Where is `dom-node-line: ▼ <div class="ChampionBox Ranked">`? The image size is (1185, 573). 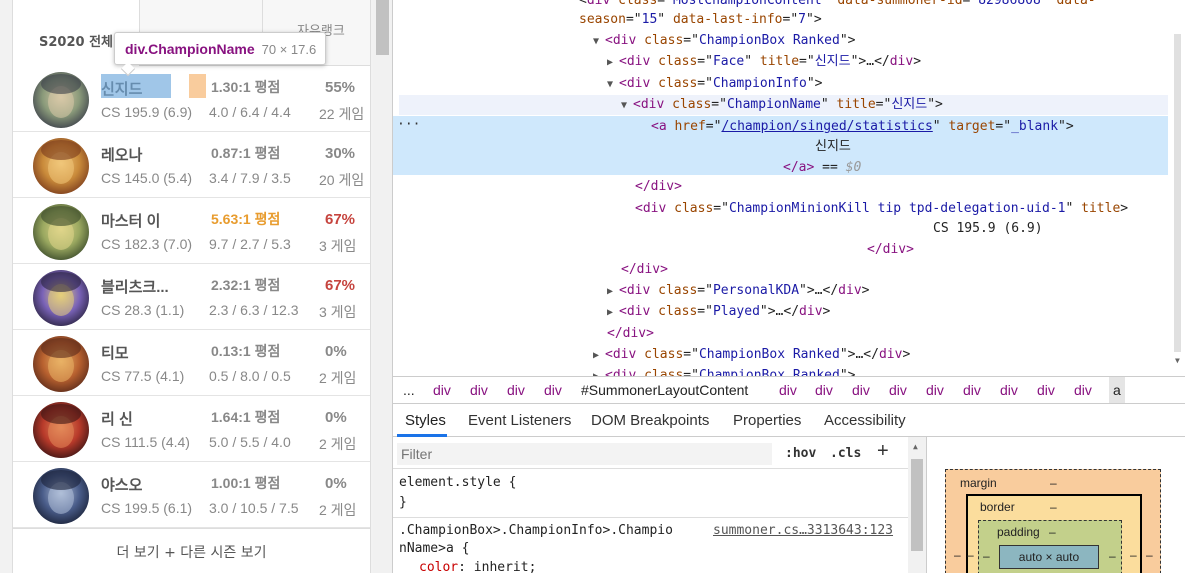
dom-node-line: ▼ <div class="ChampionBox Ranked"> is located at coordinates (724, 41).